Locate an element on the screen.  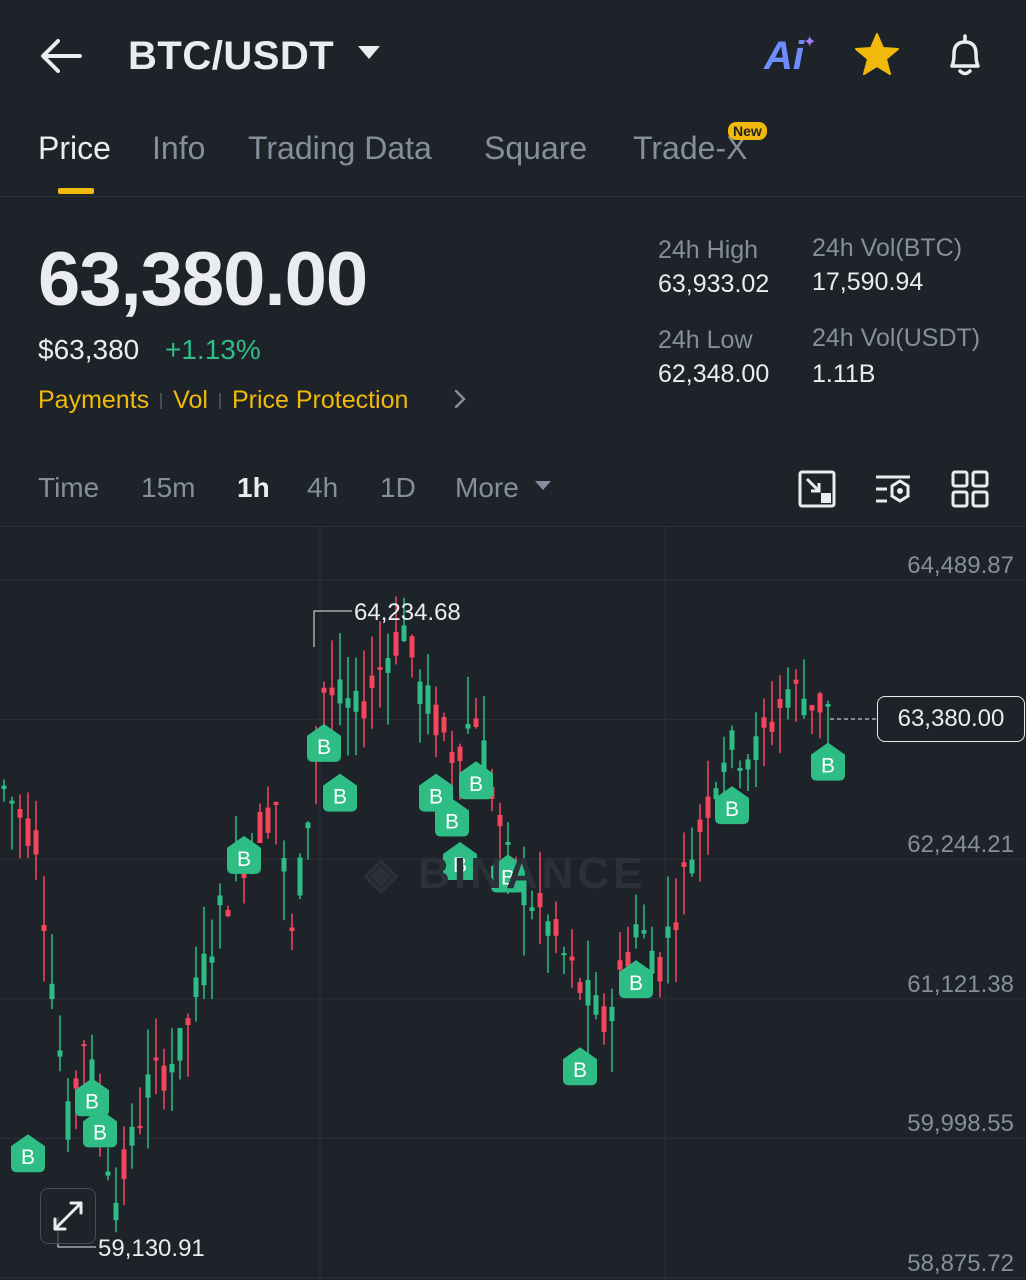
star-icon is located at coordinates (877, 55).